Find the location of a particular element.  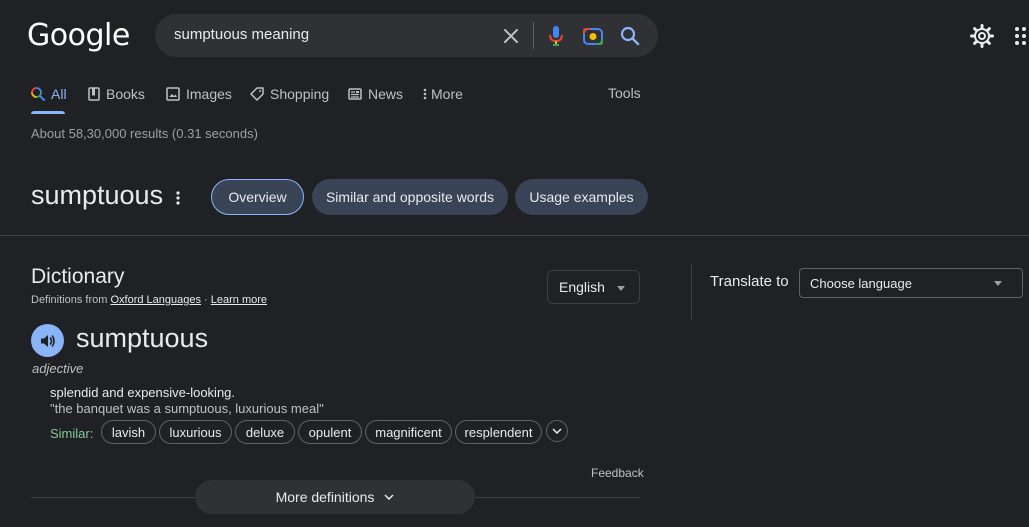

oxford-languages-link: Oxford Languages is located at coordinates (155, 300).